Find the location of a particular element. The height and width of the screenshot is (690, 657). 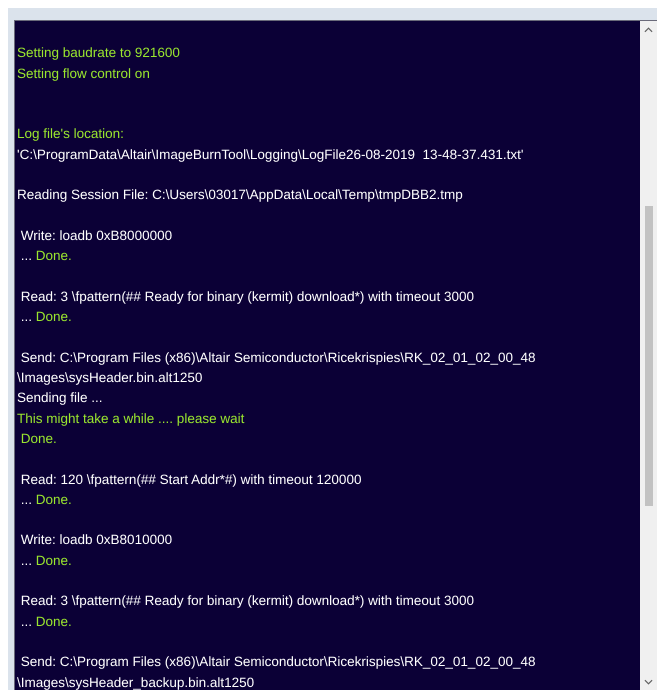

log-line: Write: loadb 0xB8010000 is located at coordinates (97, 540).